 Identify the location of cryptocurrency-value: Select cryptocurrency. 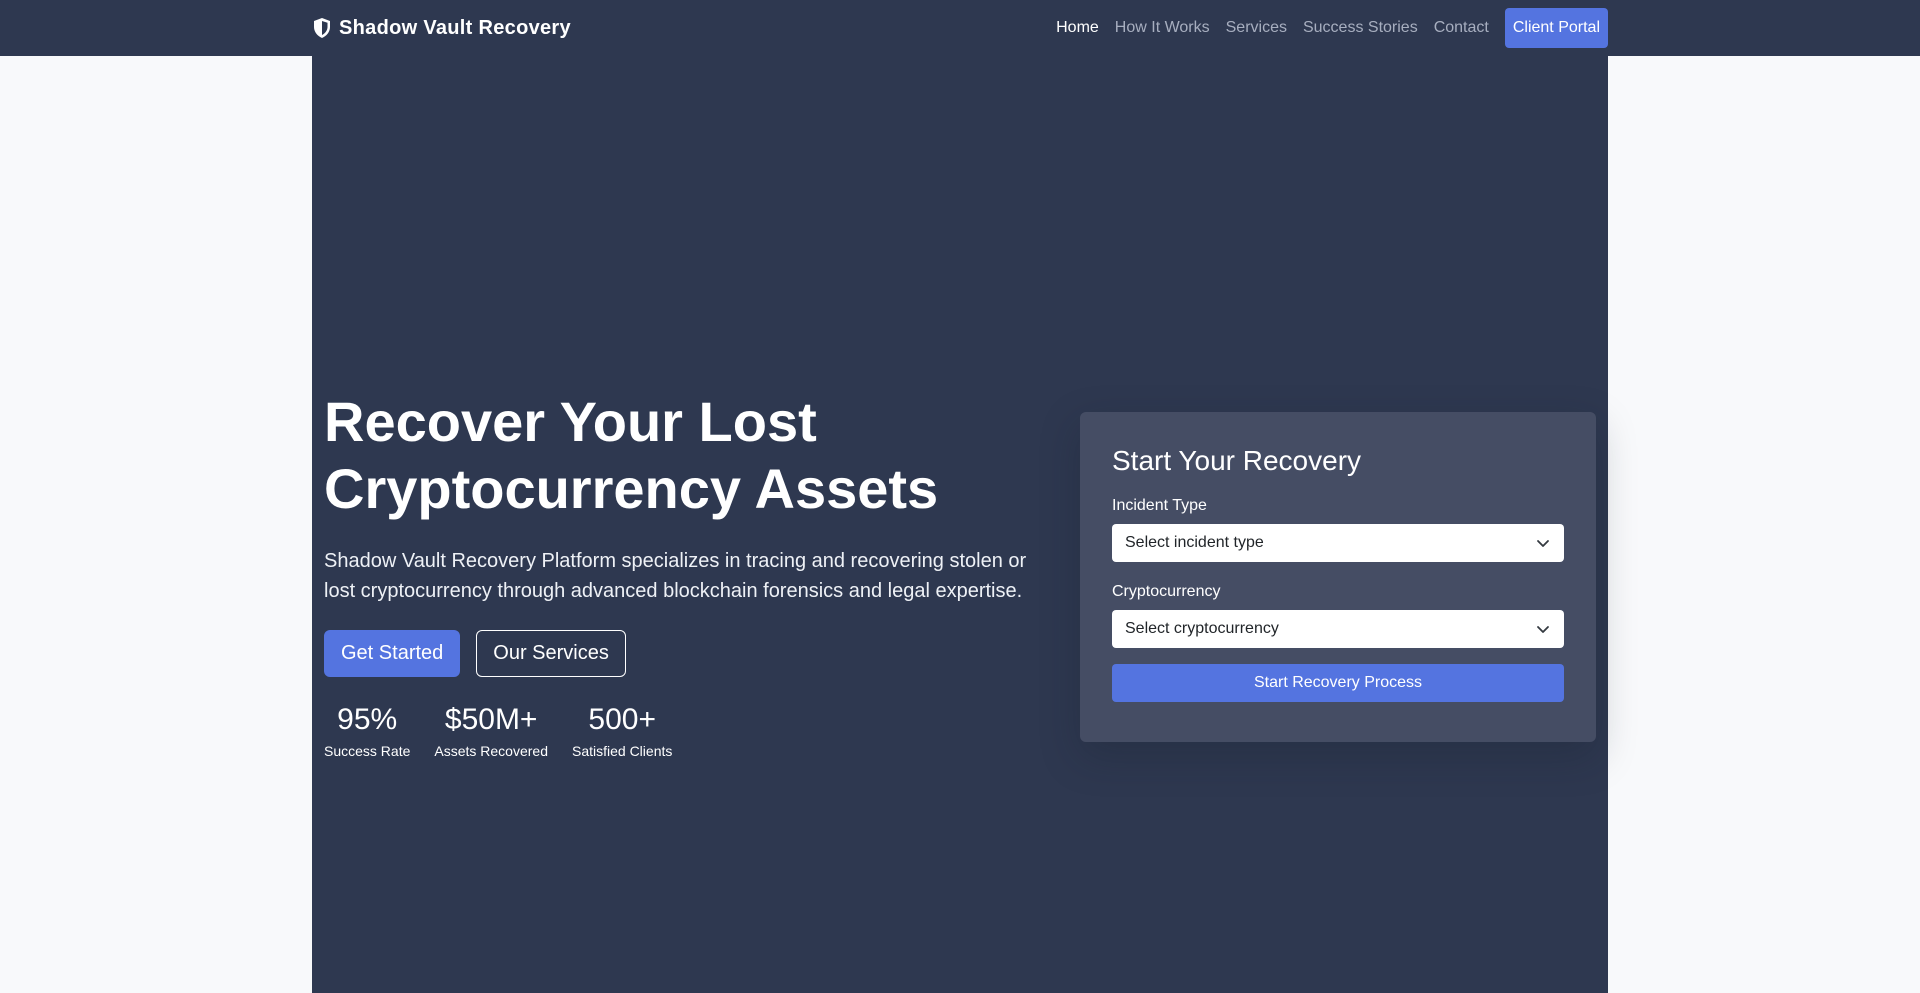
(1202, 628).